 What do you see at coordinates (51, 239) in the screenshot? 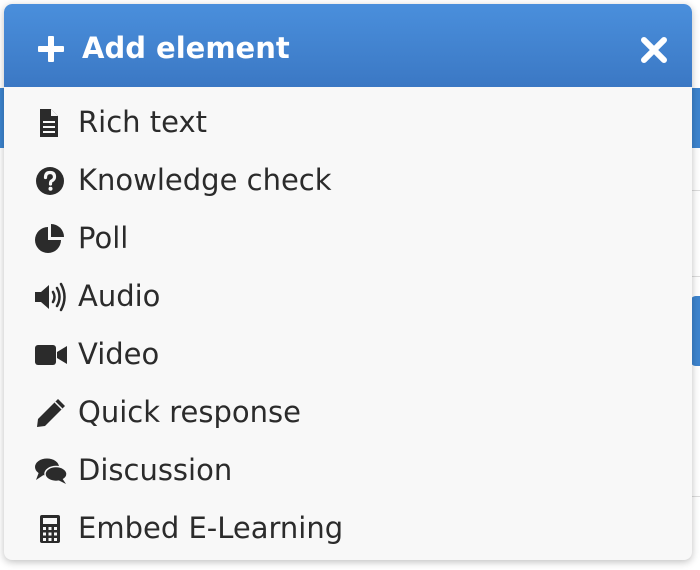
I see `pie-chart-icon` at bounding box center [51, 239].